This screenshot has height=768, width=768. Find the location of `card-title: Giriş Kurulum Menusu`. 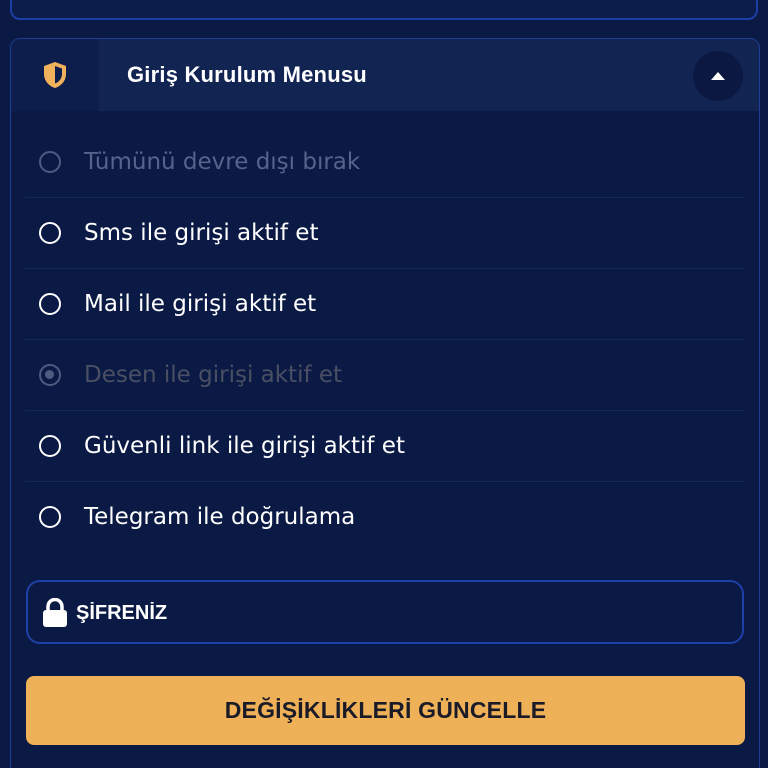

card-title: Giriş Kurulum Menusu is located at coordinates (247, 74).